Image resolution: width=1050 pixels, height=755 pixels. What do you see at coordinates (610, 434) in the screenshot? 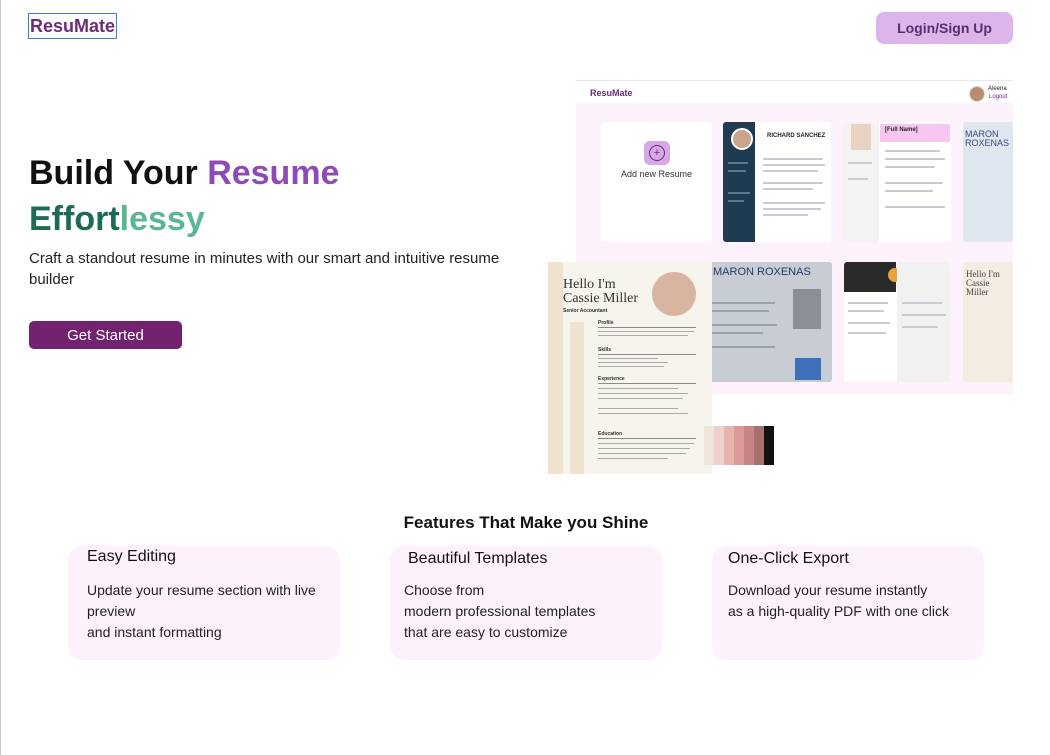
I see `template-section-heading: Education` at bounding box center [610, 434].